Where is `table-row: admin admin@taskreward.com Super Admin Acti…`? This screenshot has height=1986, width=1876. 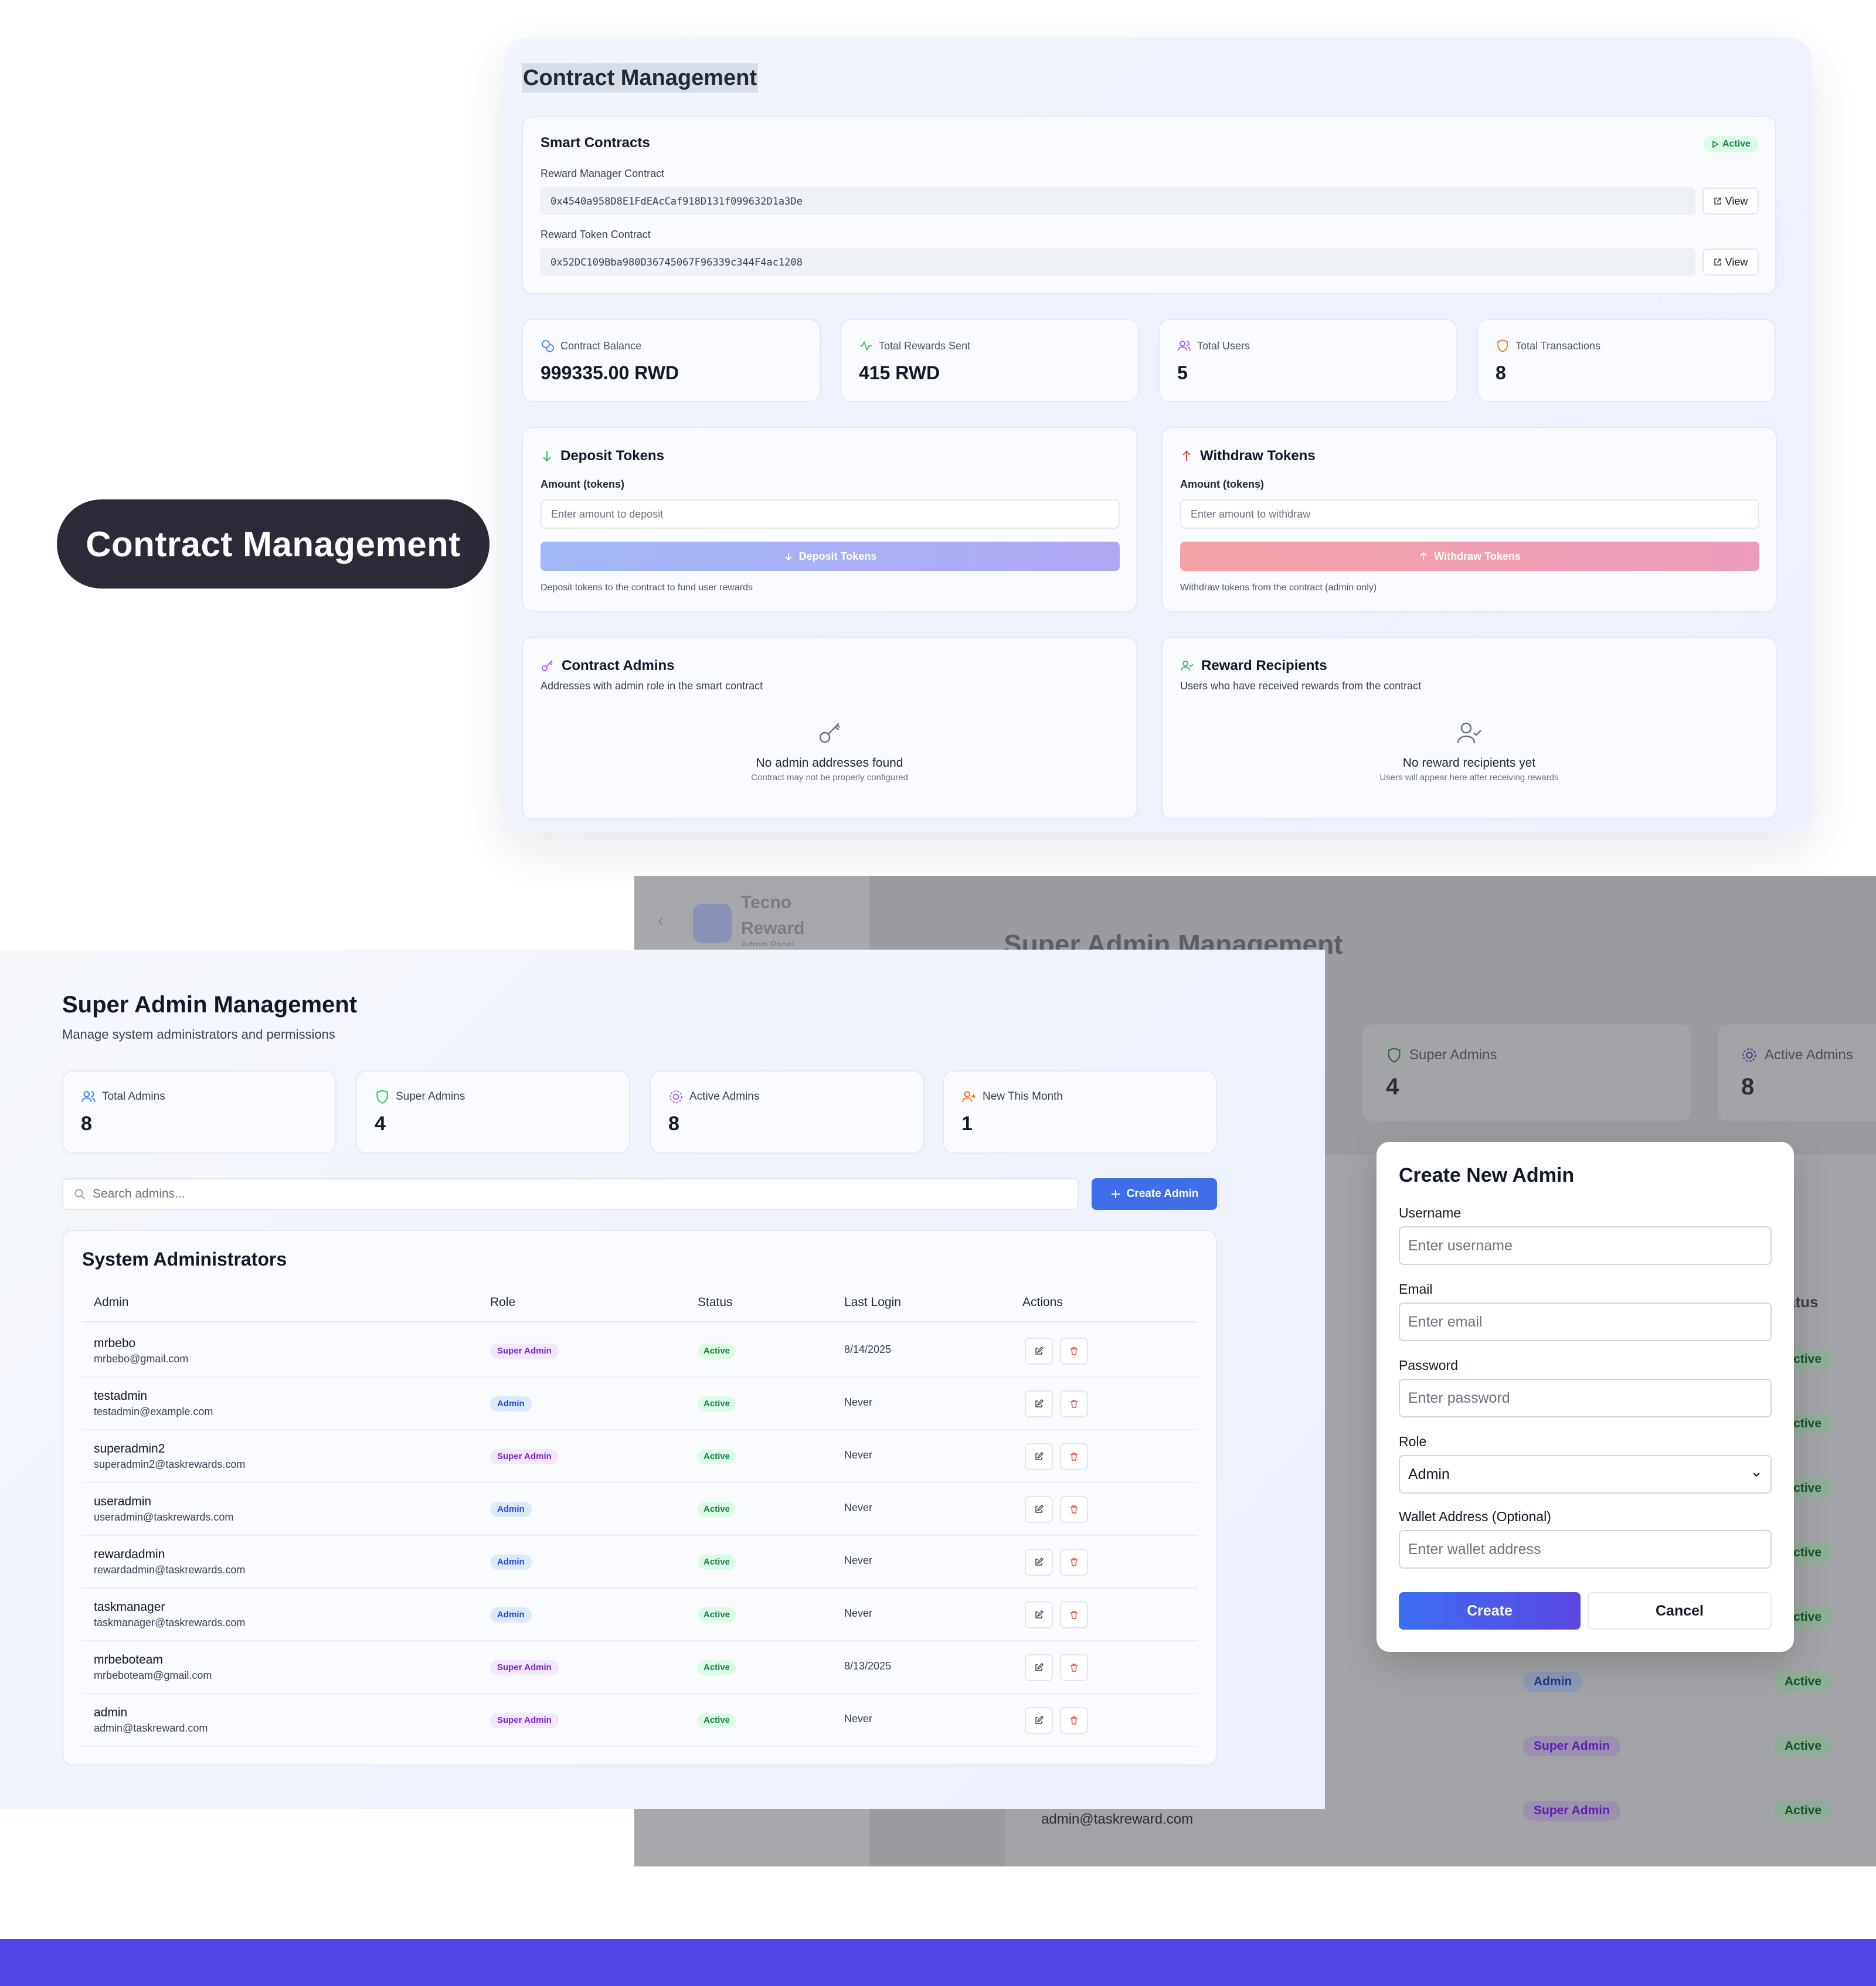 table-row: admin admin@taskreward.com Super Admin Acti… is located at coordinates (639, 1721).